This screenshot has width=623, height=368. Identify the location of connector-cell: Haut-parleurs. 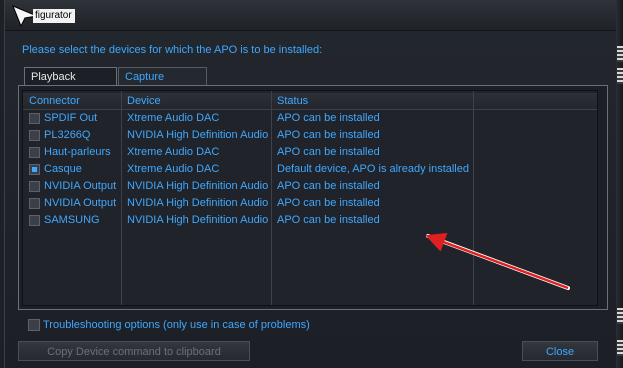
(77, 152).